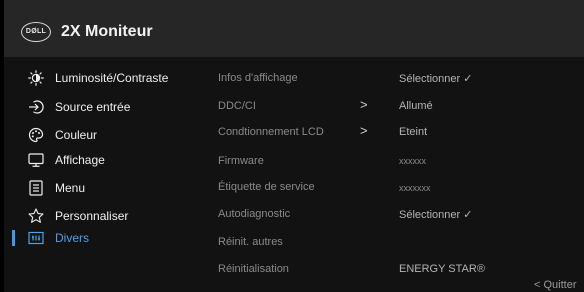 The height and width of the screenshot is (292, 584). Describe the element at coordinates (36, 32) in the screenshot. I see `dell-logo: DØLL` at that location.